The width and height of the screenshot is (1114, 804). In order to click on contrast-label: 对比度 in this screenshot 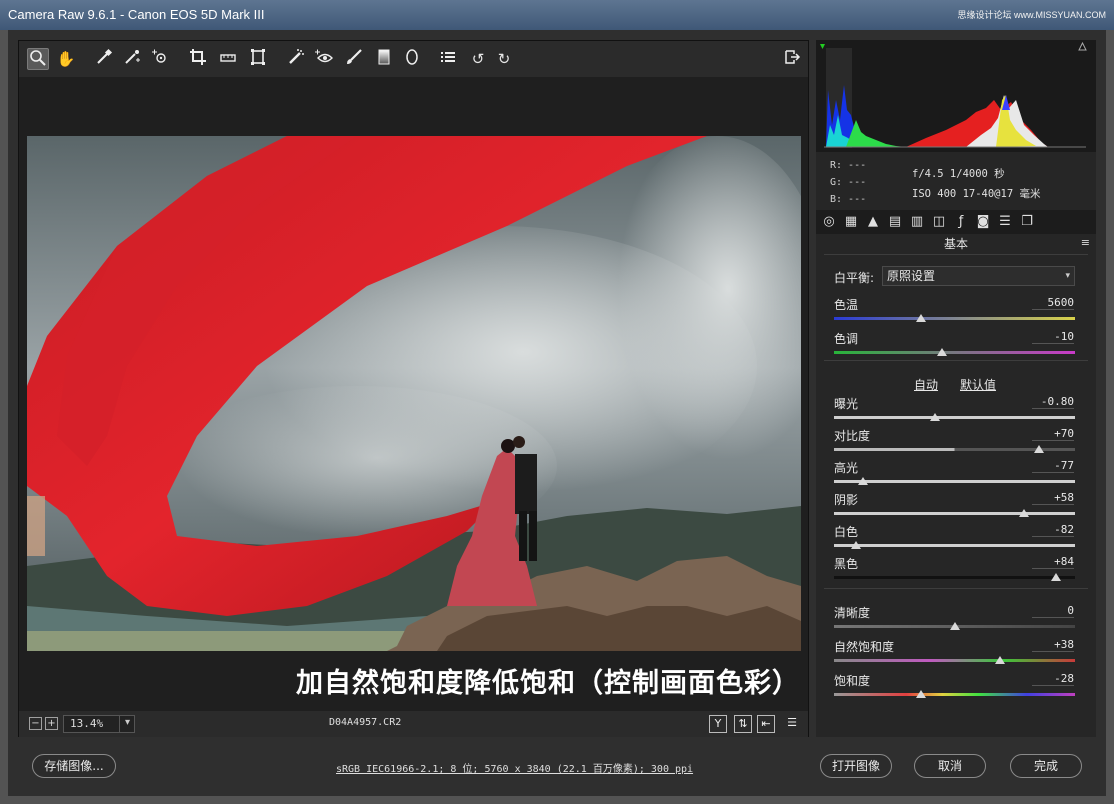, I will do `click(852, 436)`.